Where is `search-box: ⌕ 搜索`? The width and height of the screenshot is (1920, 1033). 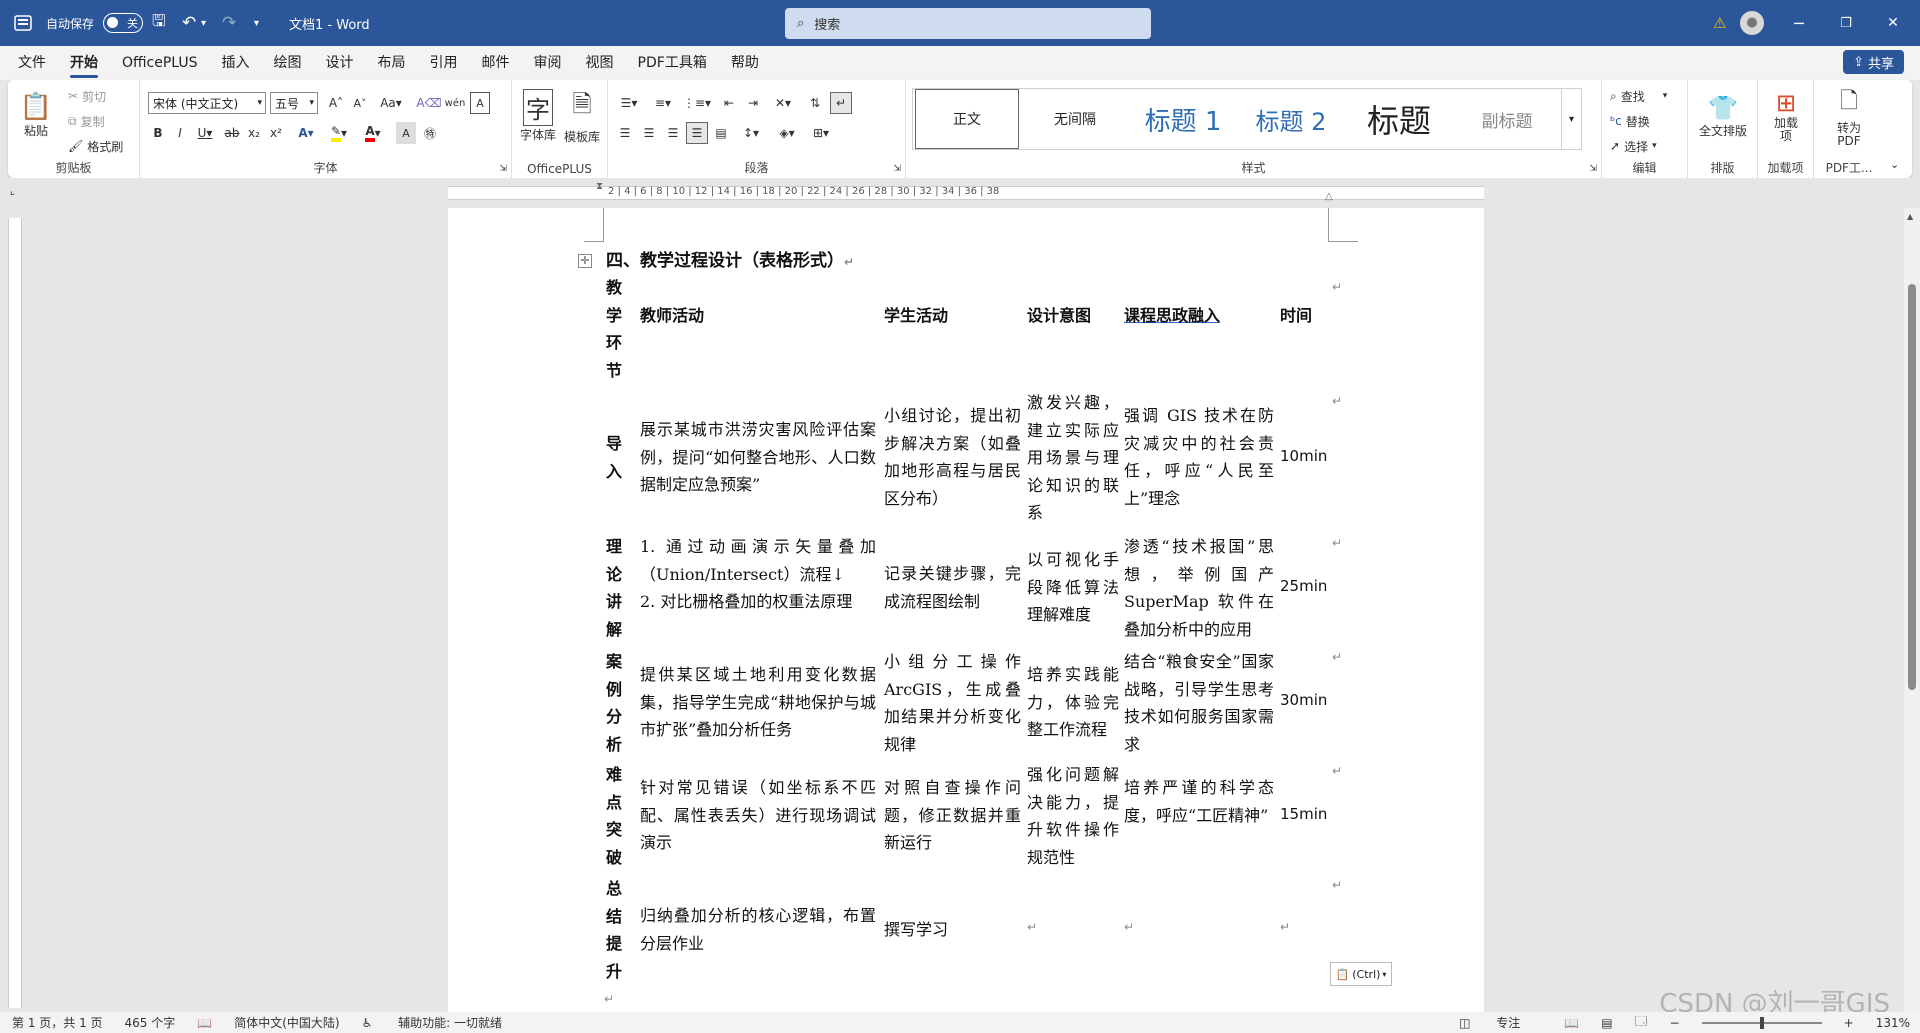
search-box: ⌕ 搜索 is located at coordinates (968, 23).